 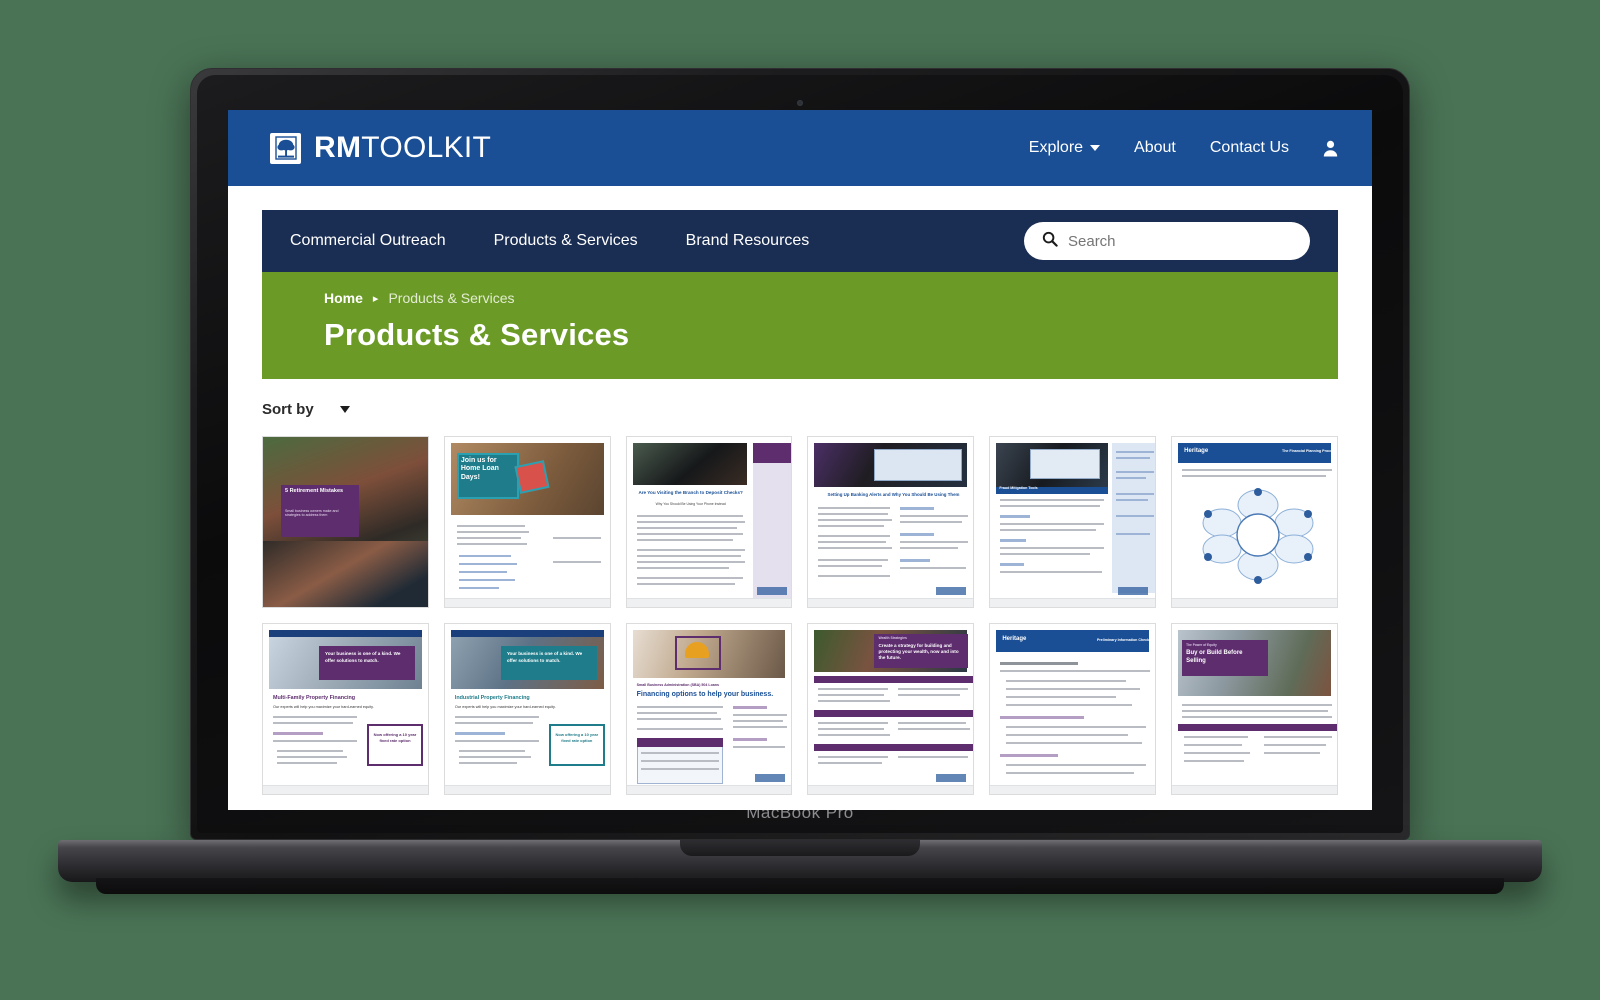 I want to click on breadcrumb-current: Products & Services, so click(x=451, y=298).